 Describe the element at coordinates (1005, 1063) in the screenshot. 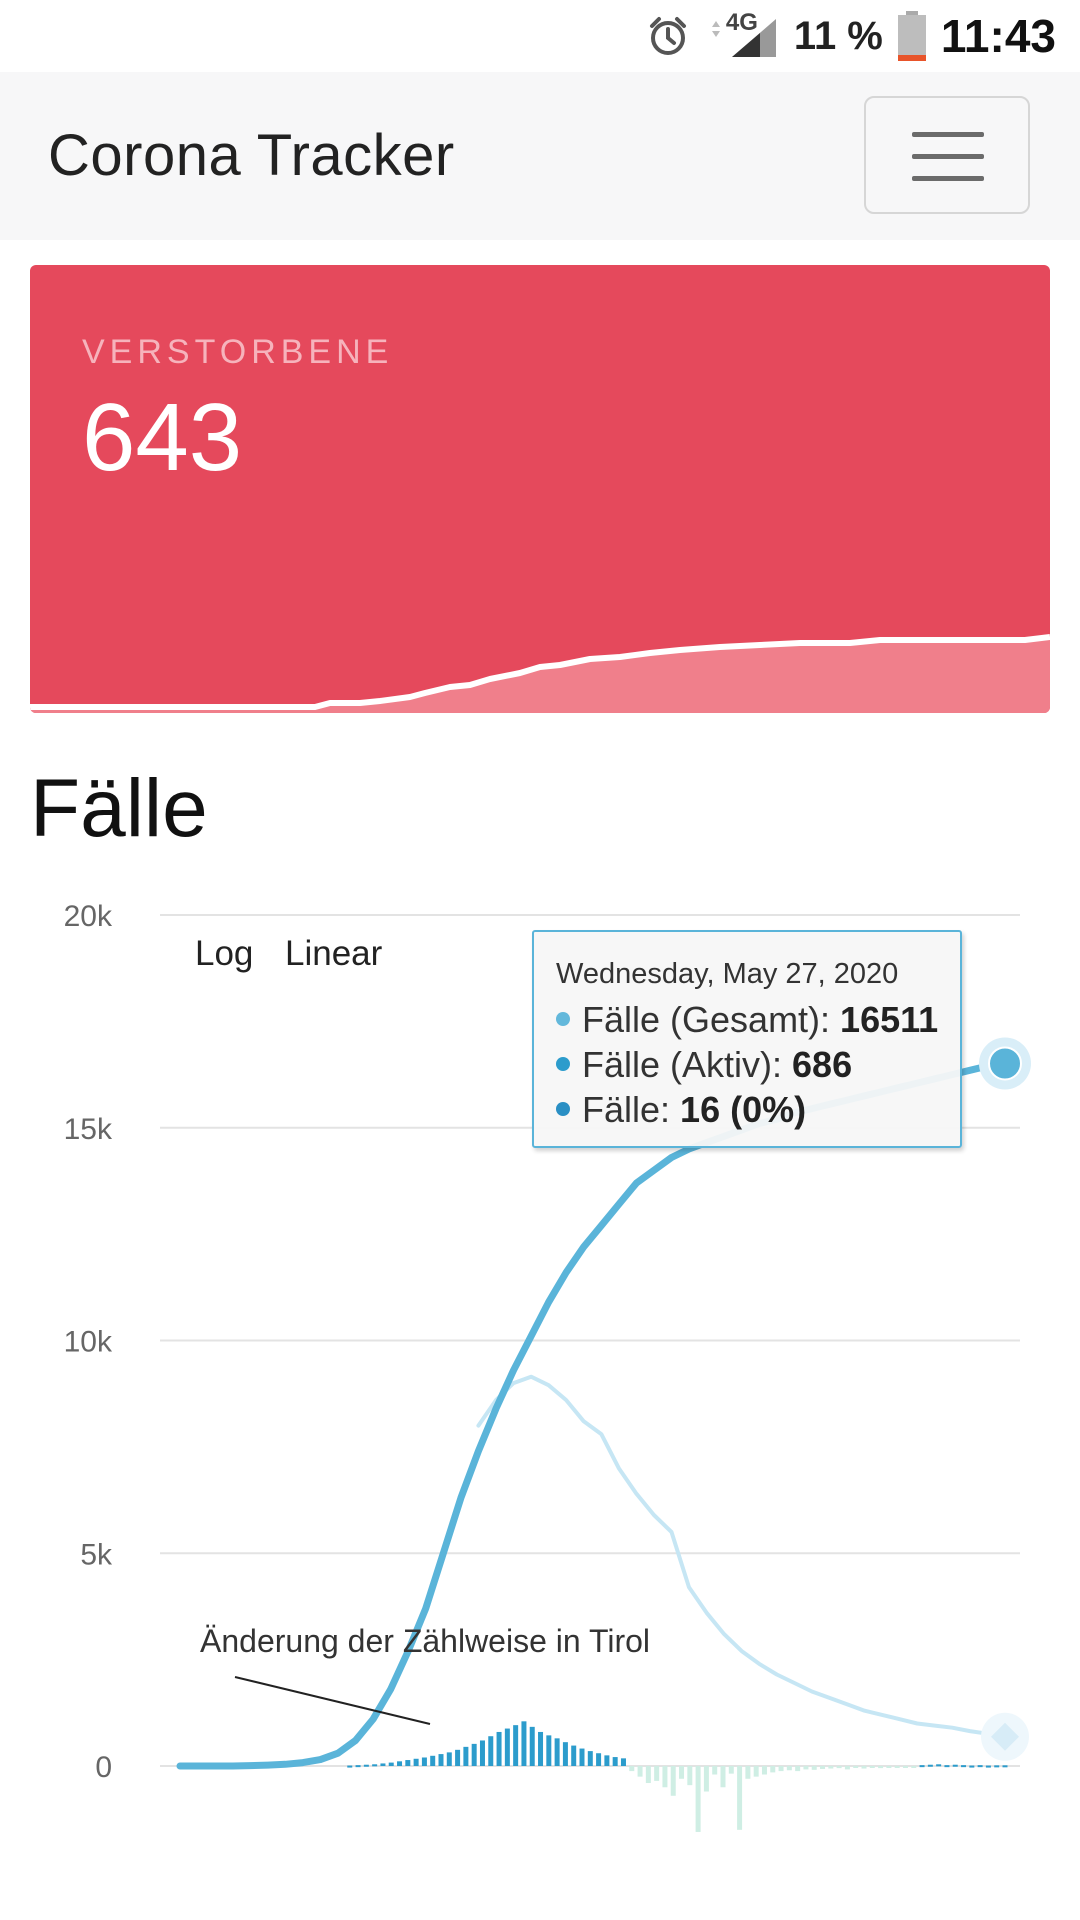

I see `total-hover-marker` at that location.